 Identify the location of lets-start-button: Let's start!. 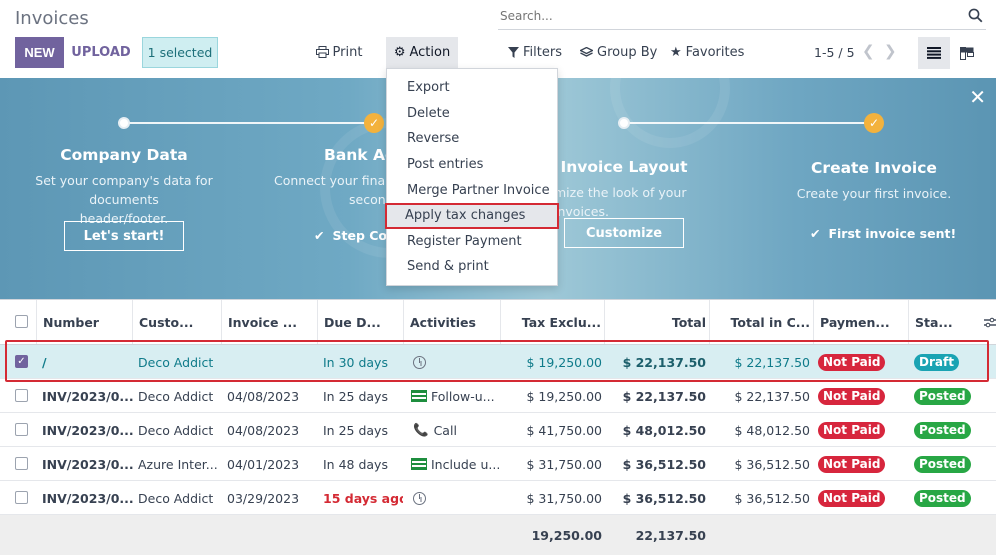
(124, 236).